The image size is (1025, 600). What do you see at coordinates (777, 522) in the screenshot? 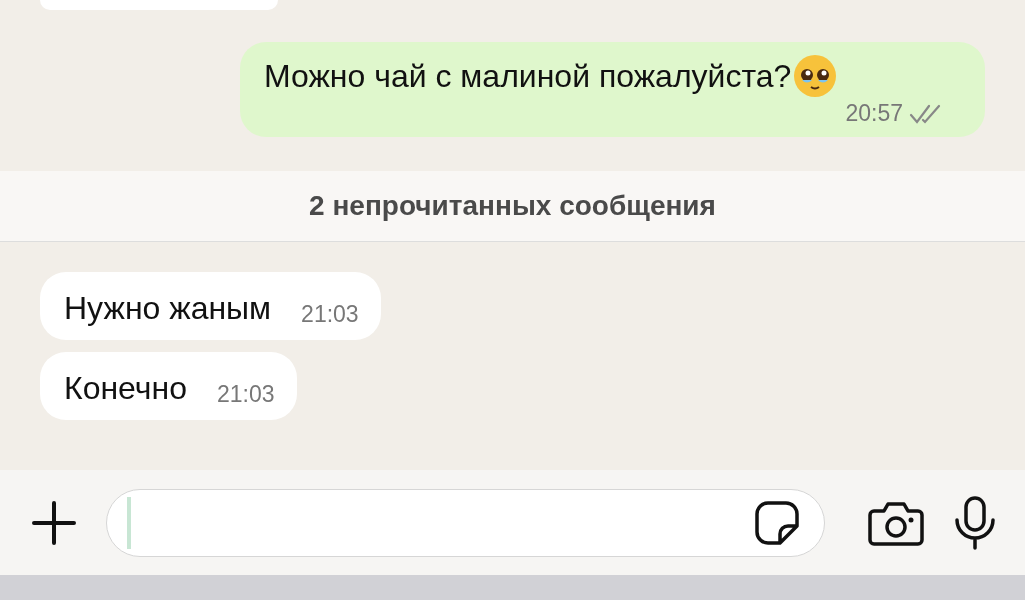
I see `sticker-icon` at bounding box center [777, 522].